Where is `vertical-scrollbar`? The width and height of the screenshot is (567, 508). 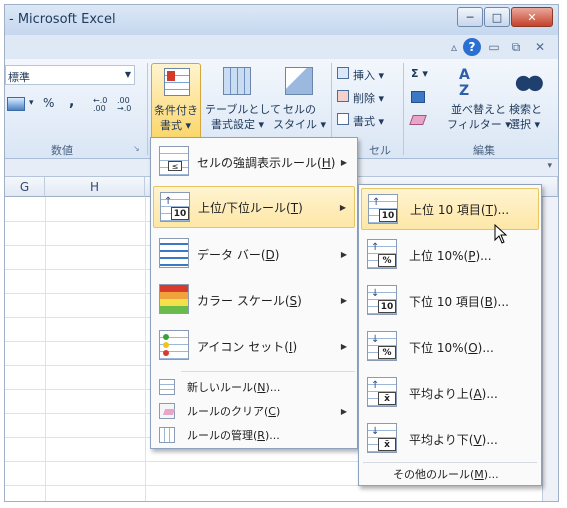
vertical-scrollbar is located at coordinates (550, 349).